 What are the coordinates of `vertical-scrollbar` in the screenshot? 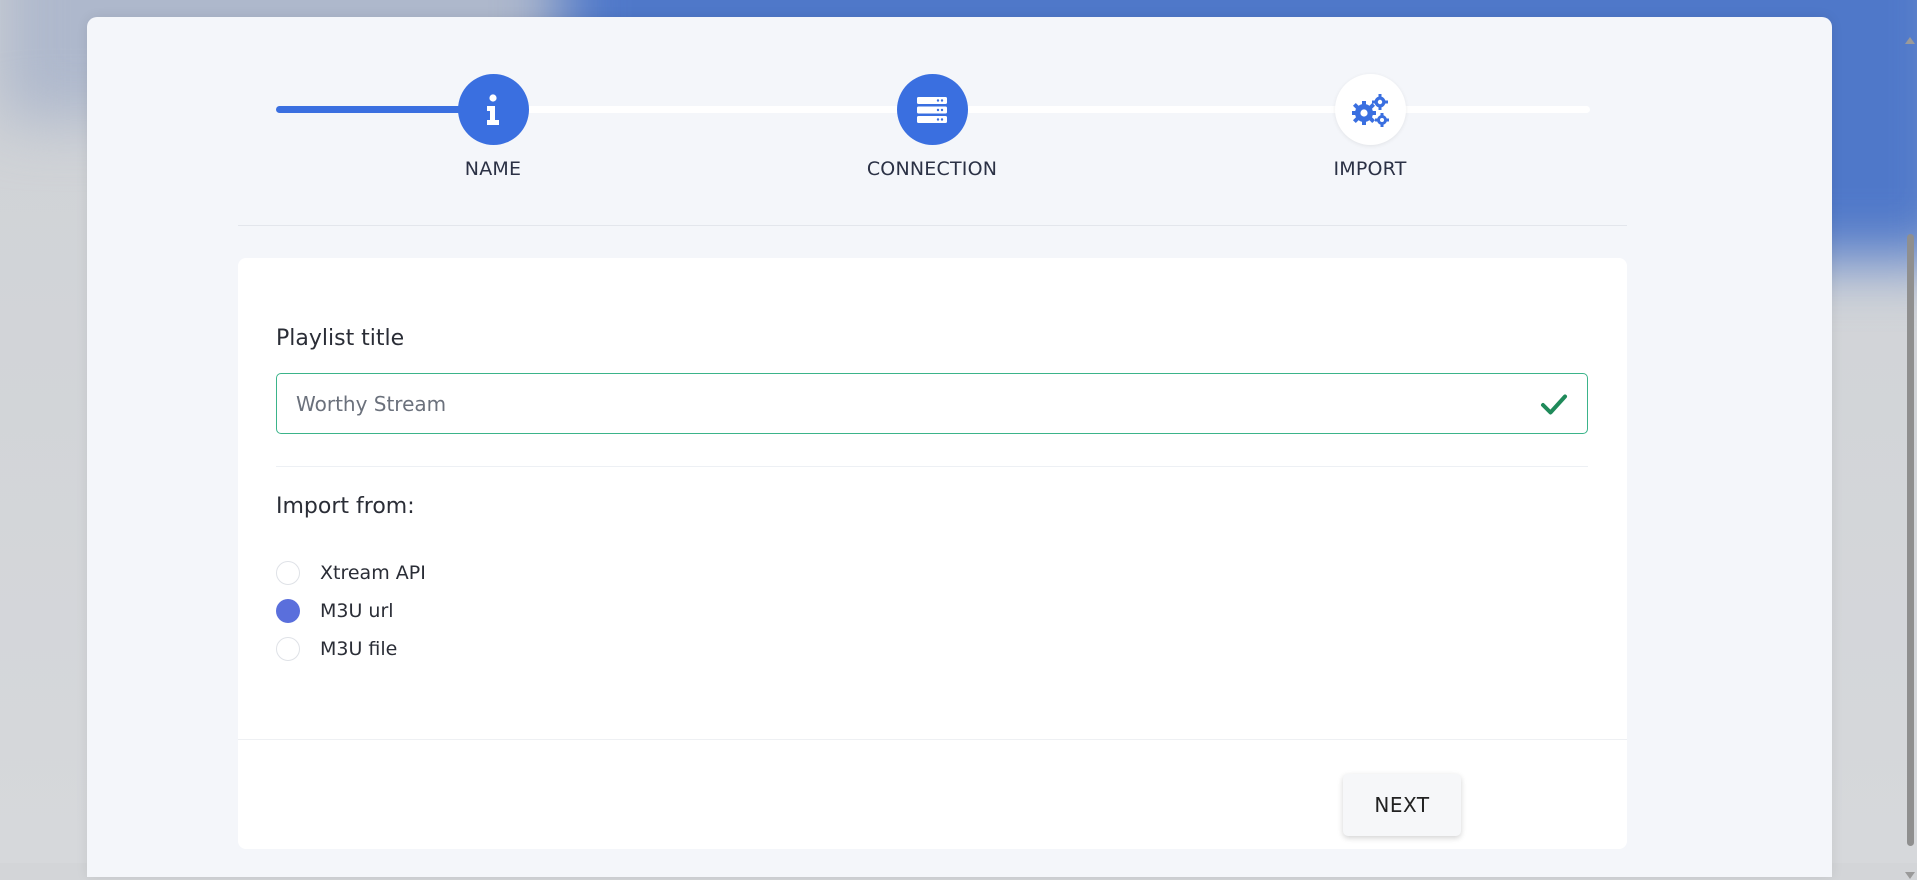 It's located at (1910, 457).